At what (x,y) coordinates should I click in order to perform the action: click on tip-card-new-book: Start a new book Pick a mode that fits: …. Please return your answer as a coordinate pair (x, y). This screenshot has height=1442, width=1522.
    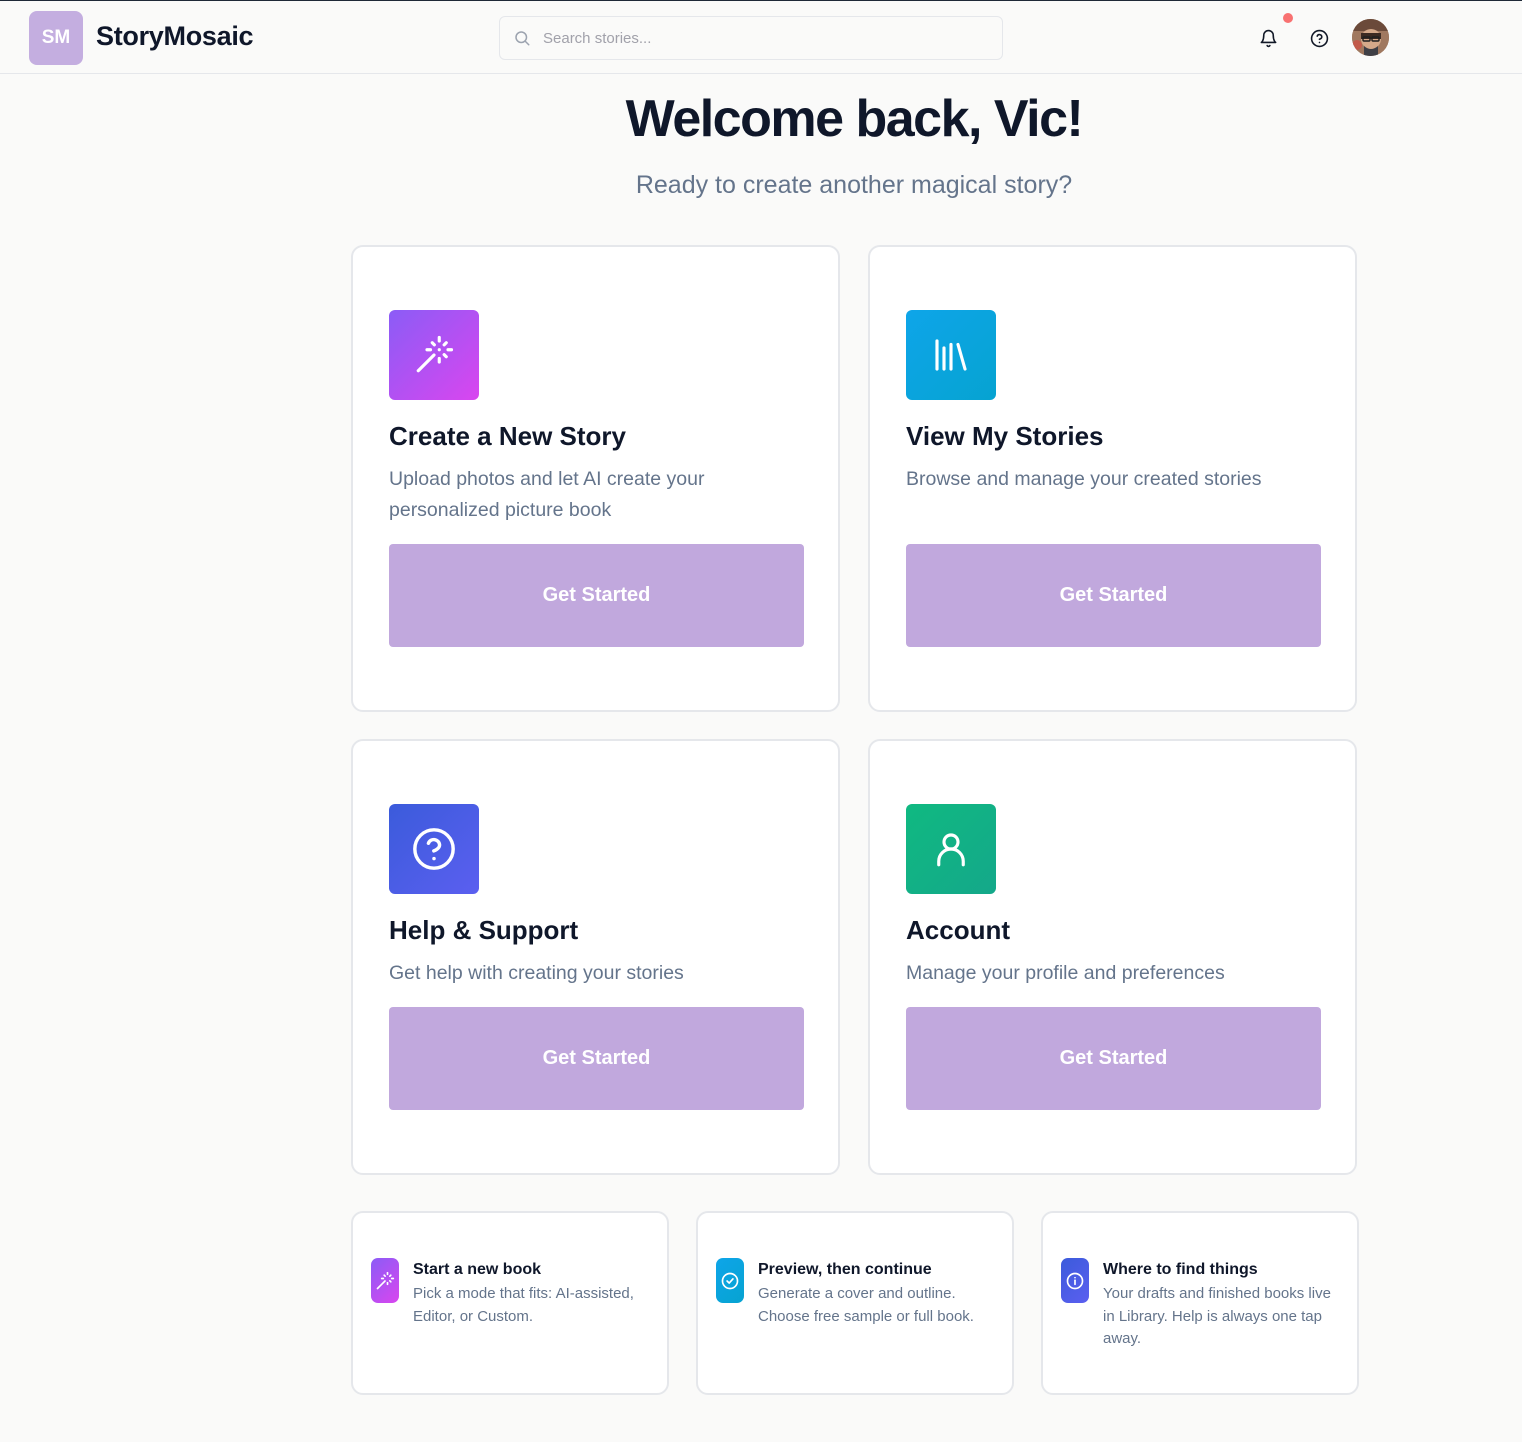
    Looking at the image, I should click on (510, 1303).